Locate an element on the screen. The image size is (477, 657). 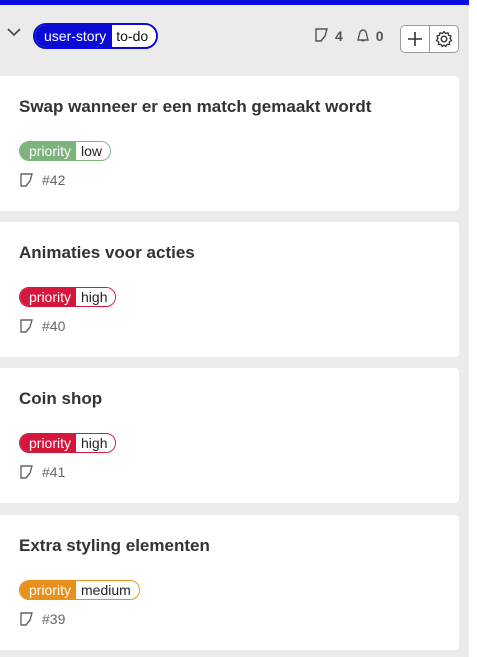
issue-number: #39 is located at coordinates (54, 619).